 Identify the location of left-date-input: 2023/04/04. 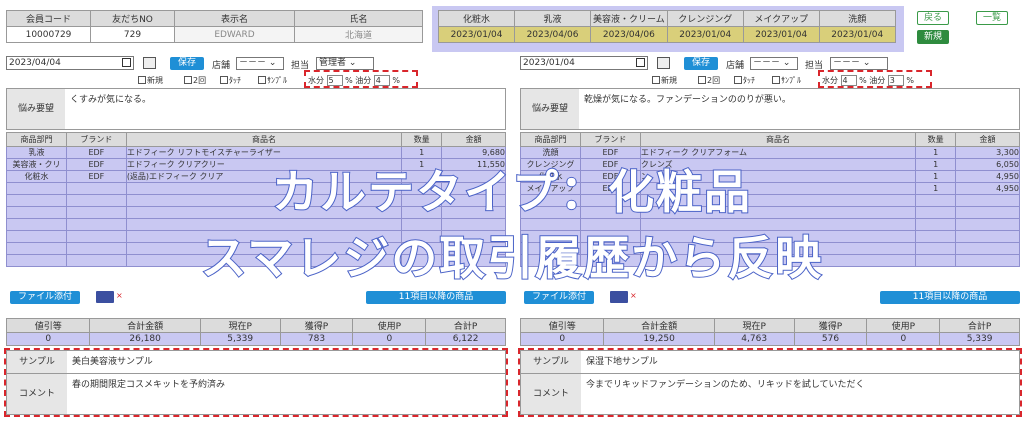
(70, 63).